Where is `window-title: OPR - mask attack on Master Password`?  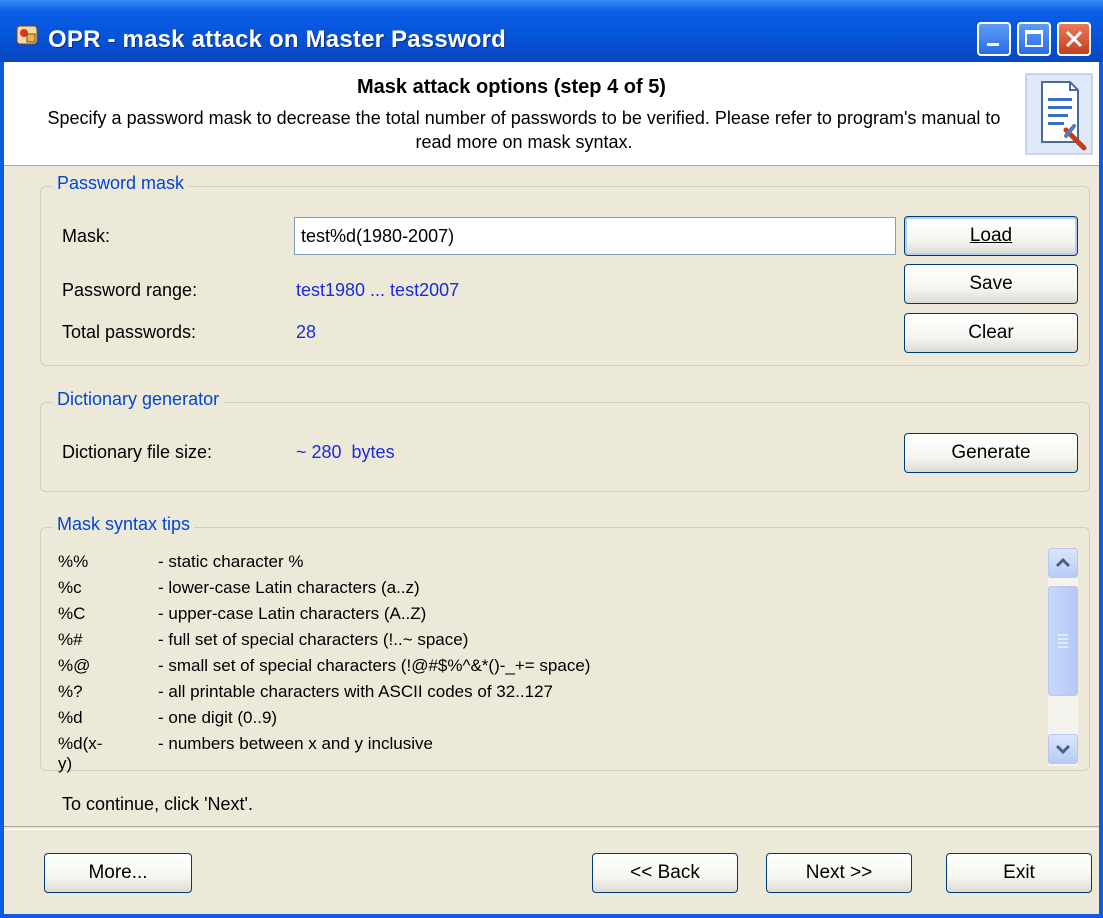
window-title: OPR - mask attack on Master Password is located at coordinates (277, 39).